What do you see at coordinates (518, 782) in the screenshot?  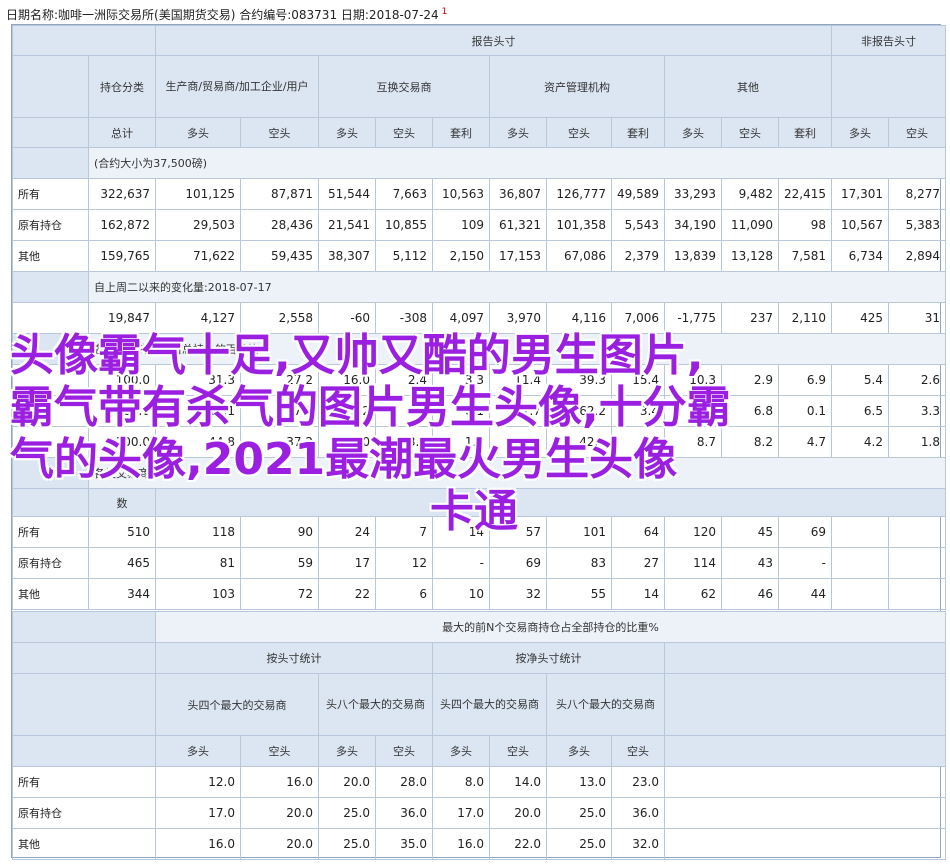 I see `value-cell: 14.0` at bounding box center [518, 782].